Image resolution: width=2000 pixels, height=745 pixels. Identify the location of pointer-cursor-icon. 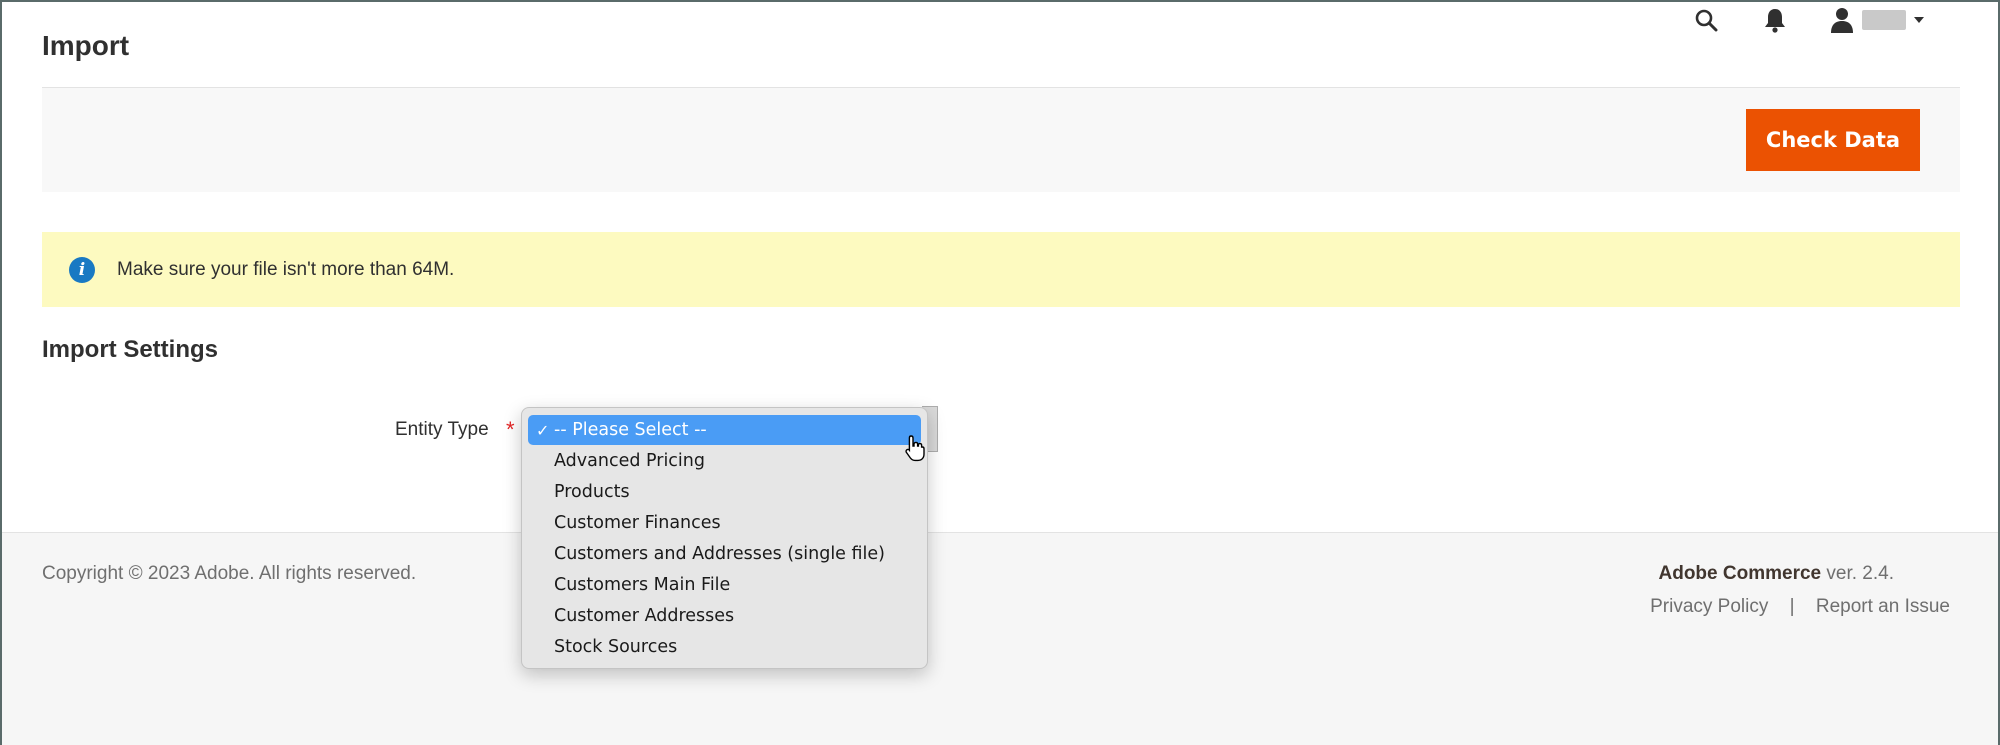
(915, 448).